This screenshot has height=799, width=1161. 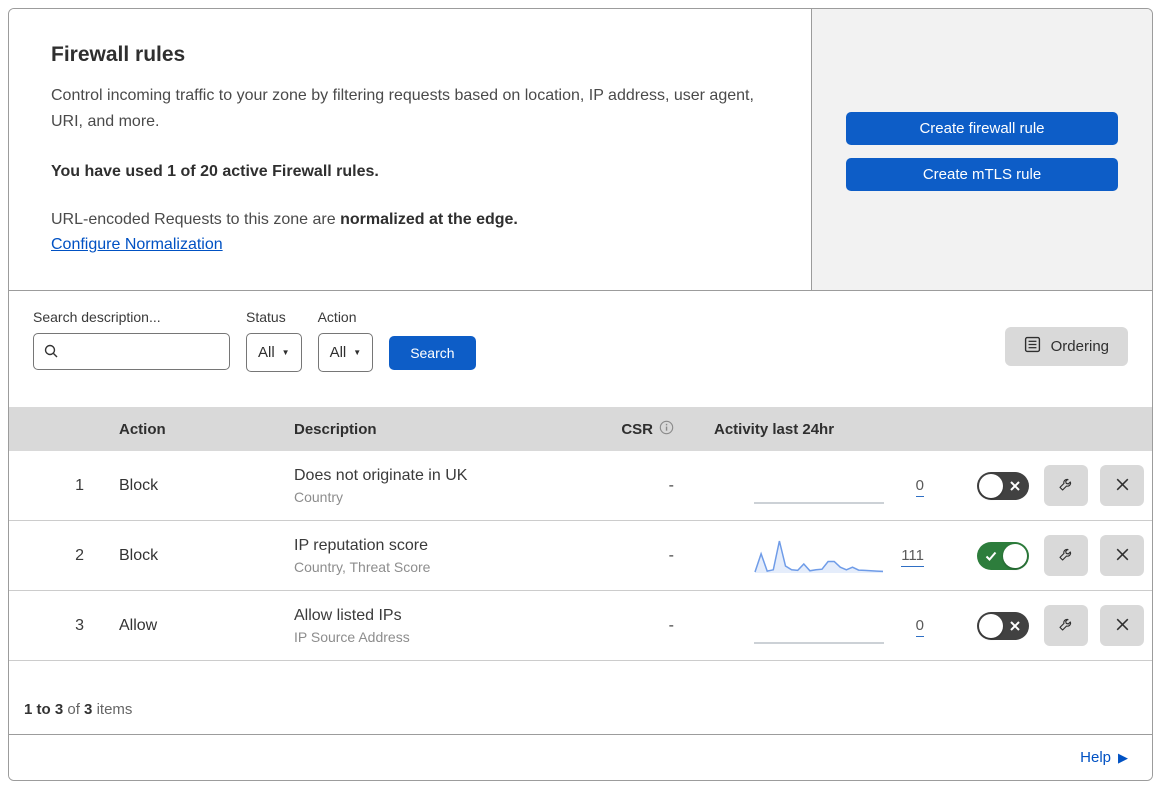 What do you see at coordinates (580, 757) in the screenshot?
I see `help-bar: Help ▶` at bounding box center [580, 757].